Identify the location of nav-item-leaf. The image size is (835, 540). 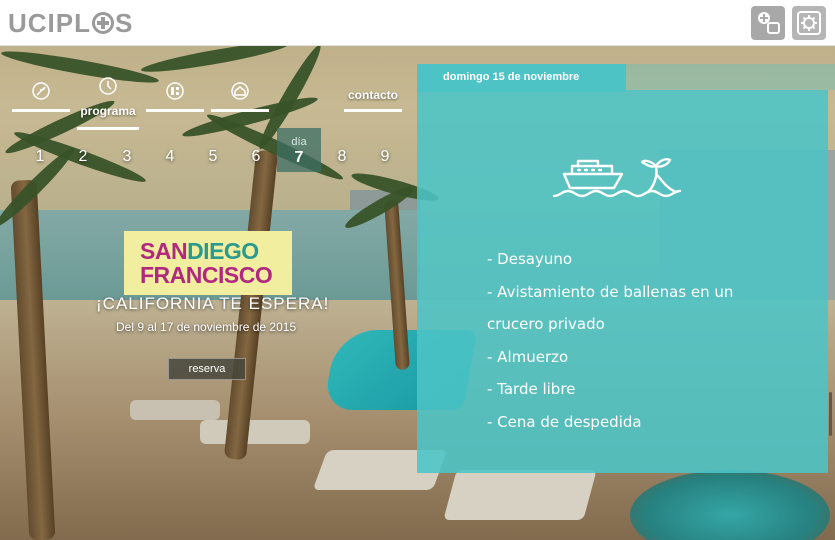
(41, 95).